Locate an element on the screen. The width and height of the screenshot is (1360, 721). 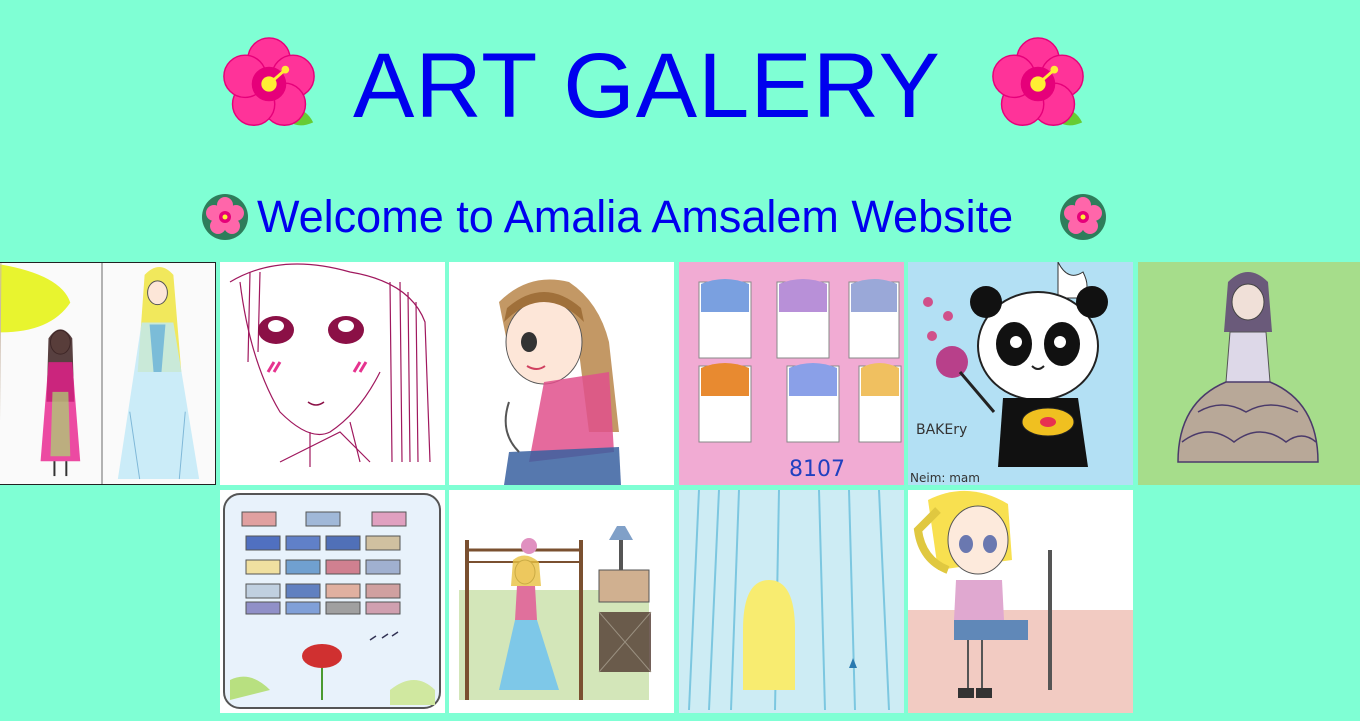
drawing-lady-ball-gown-art is located at coordinates (1249, 373).